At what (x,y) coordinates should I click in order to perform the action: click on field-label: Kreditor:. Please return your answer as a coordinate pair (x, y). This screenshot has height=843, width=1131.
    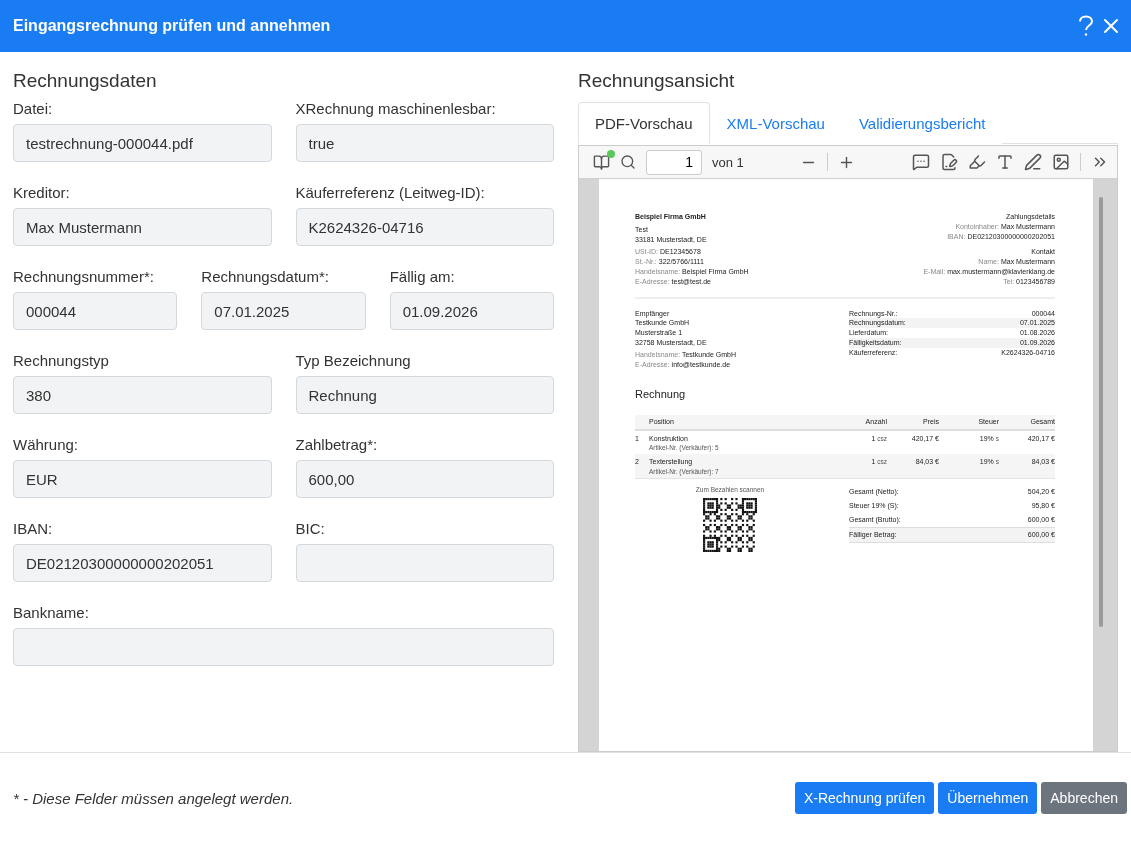
    Looking at the image, I should click on (42, 193).